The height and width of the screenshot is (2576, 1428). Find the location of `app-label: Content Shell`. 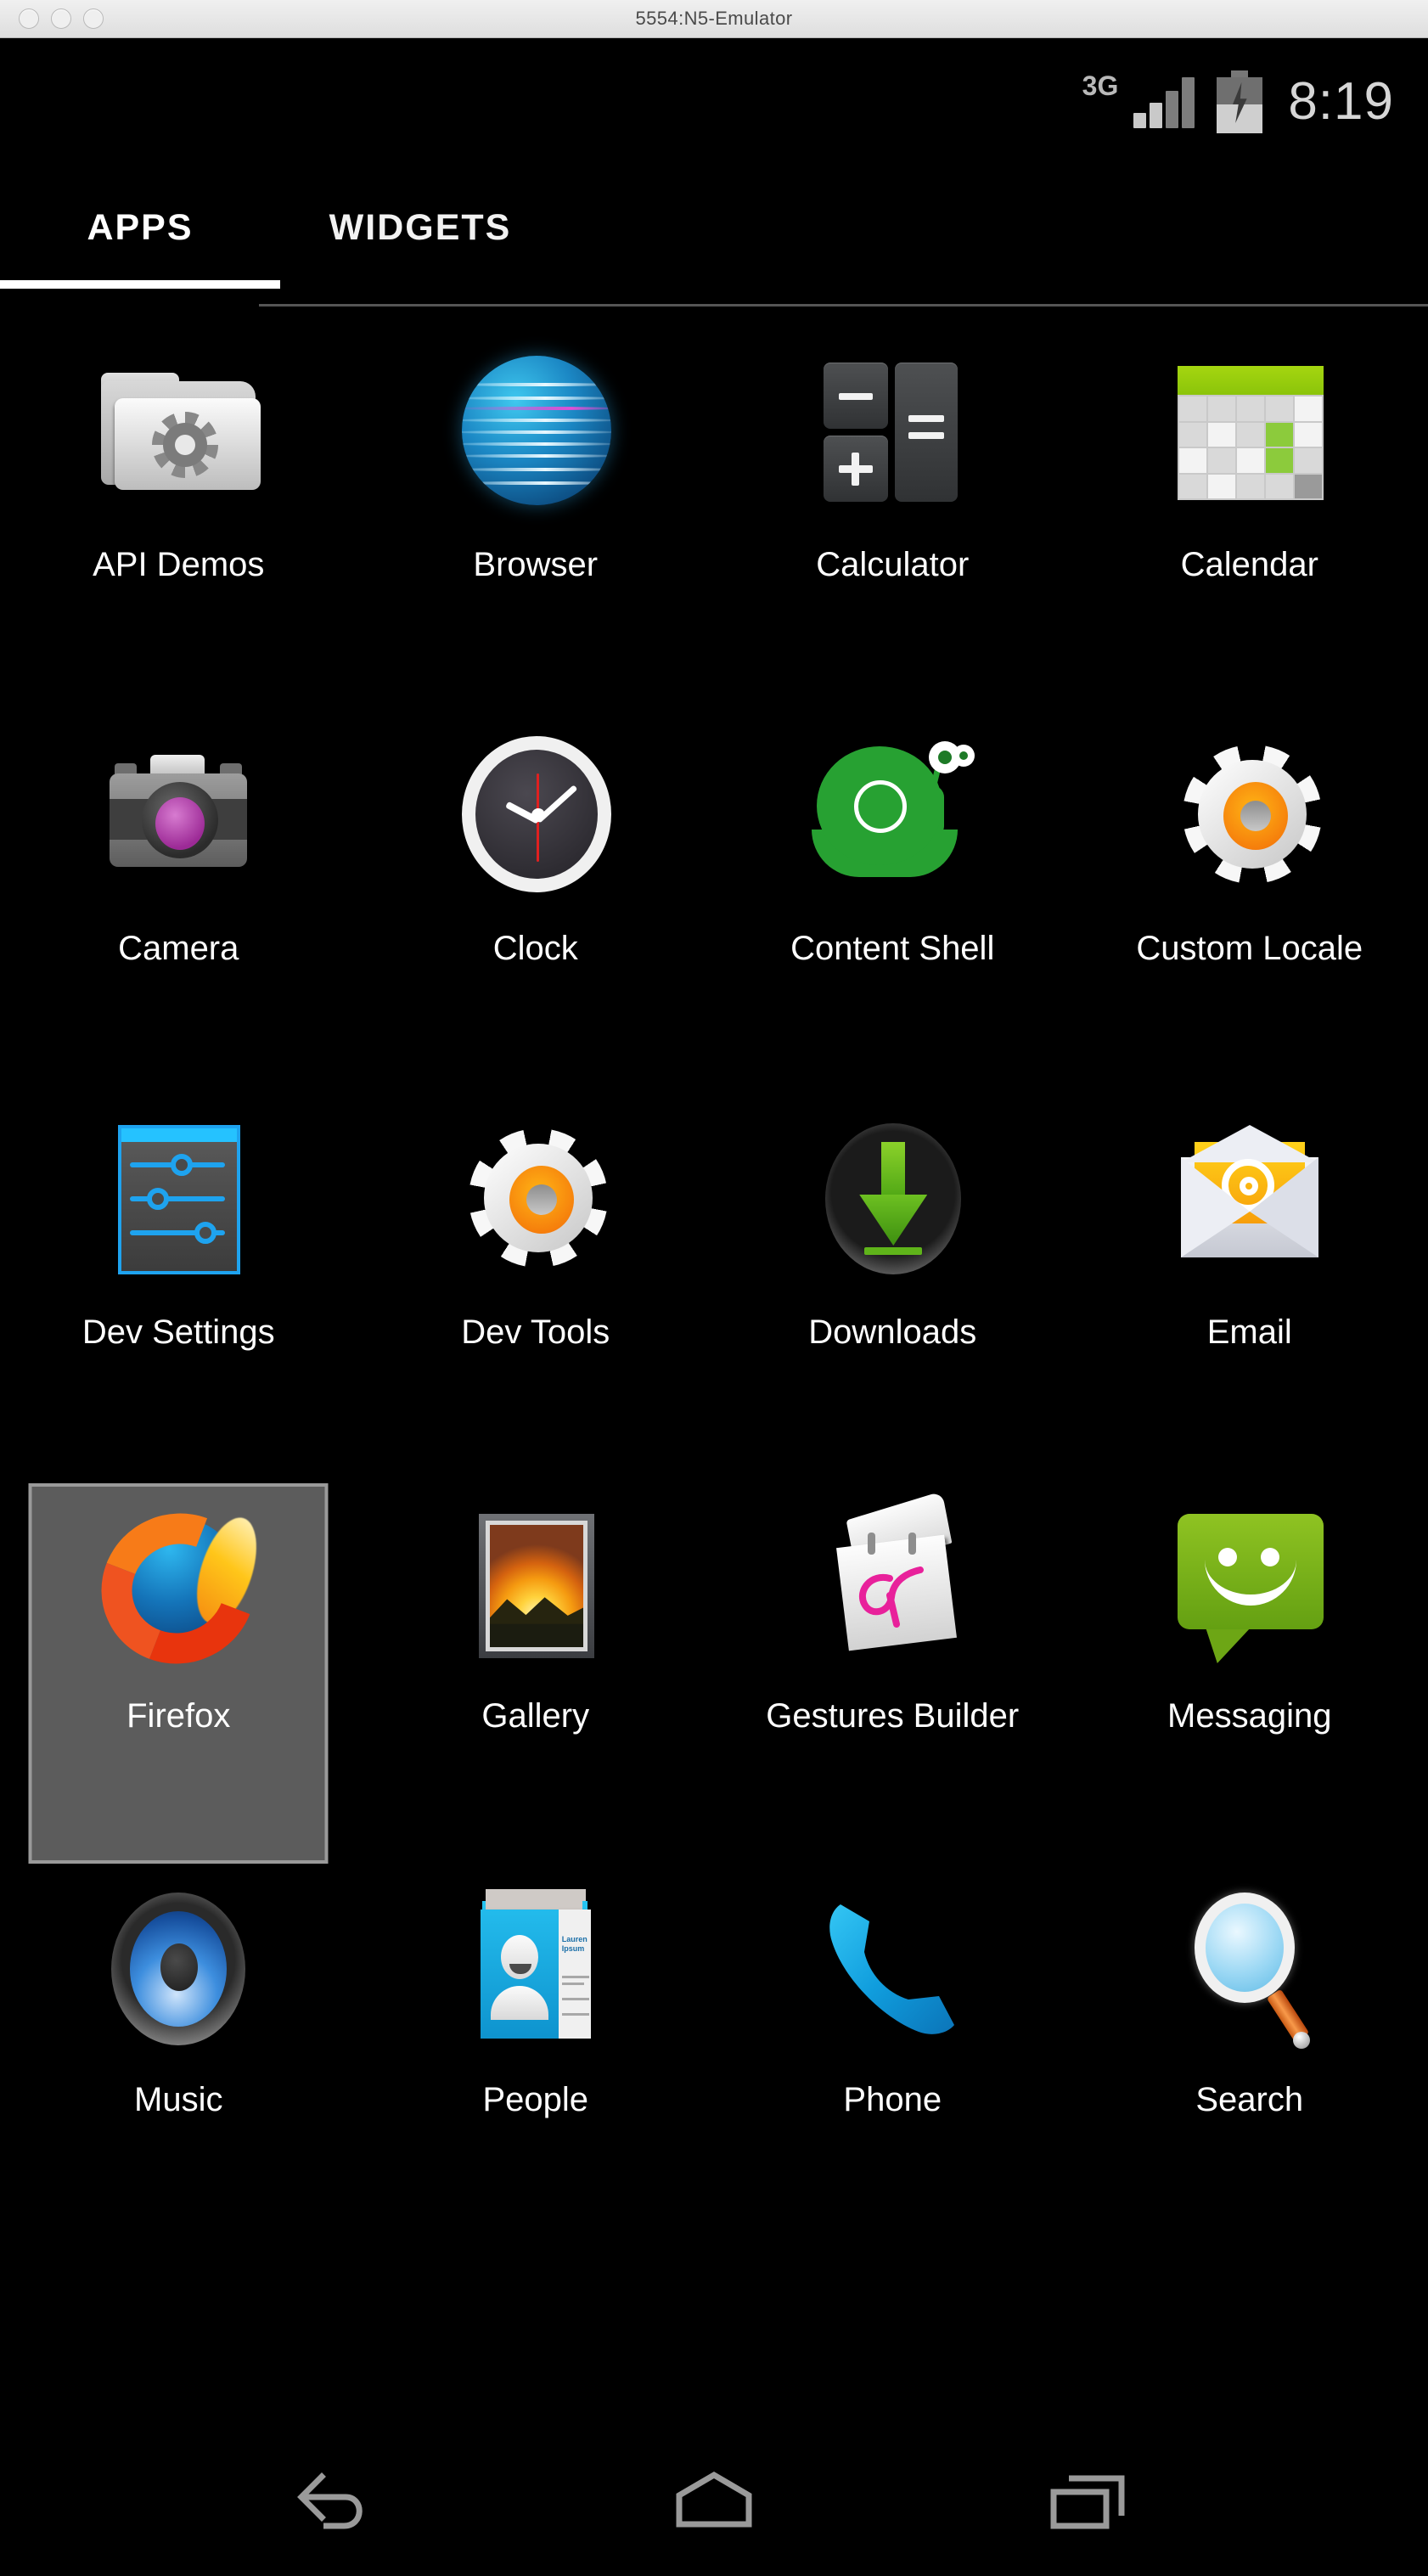

app-label: Content Shell is located at coordinates (893, 948).